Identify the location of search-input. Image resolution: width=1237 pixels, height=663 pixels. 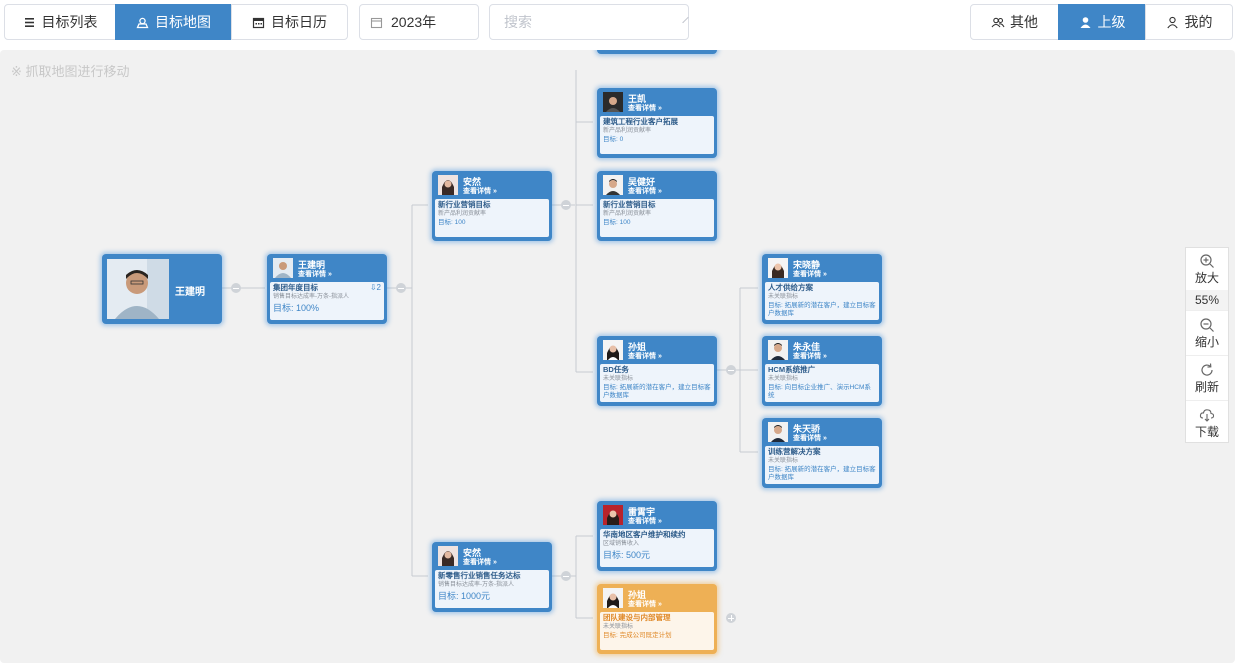
(594, 22).